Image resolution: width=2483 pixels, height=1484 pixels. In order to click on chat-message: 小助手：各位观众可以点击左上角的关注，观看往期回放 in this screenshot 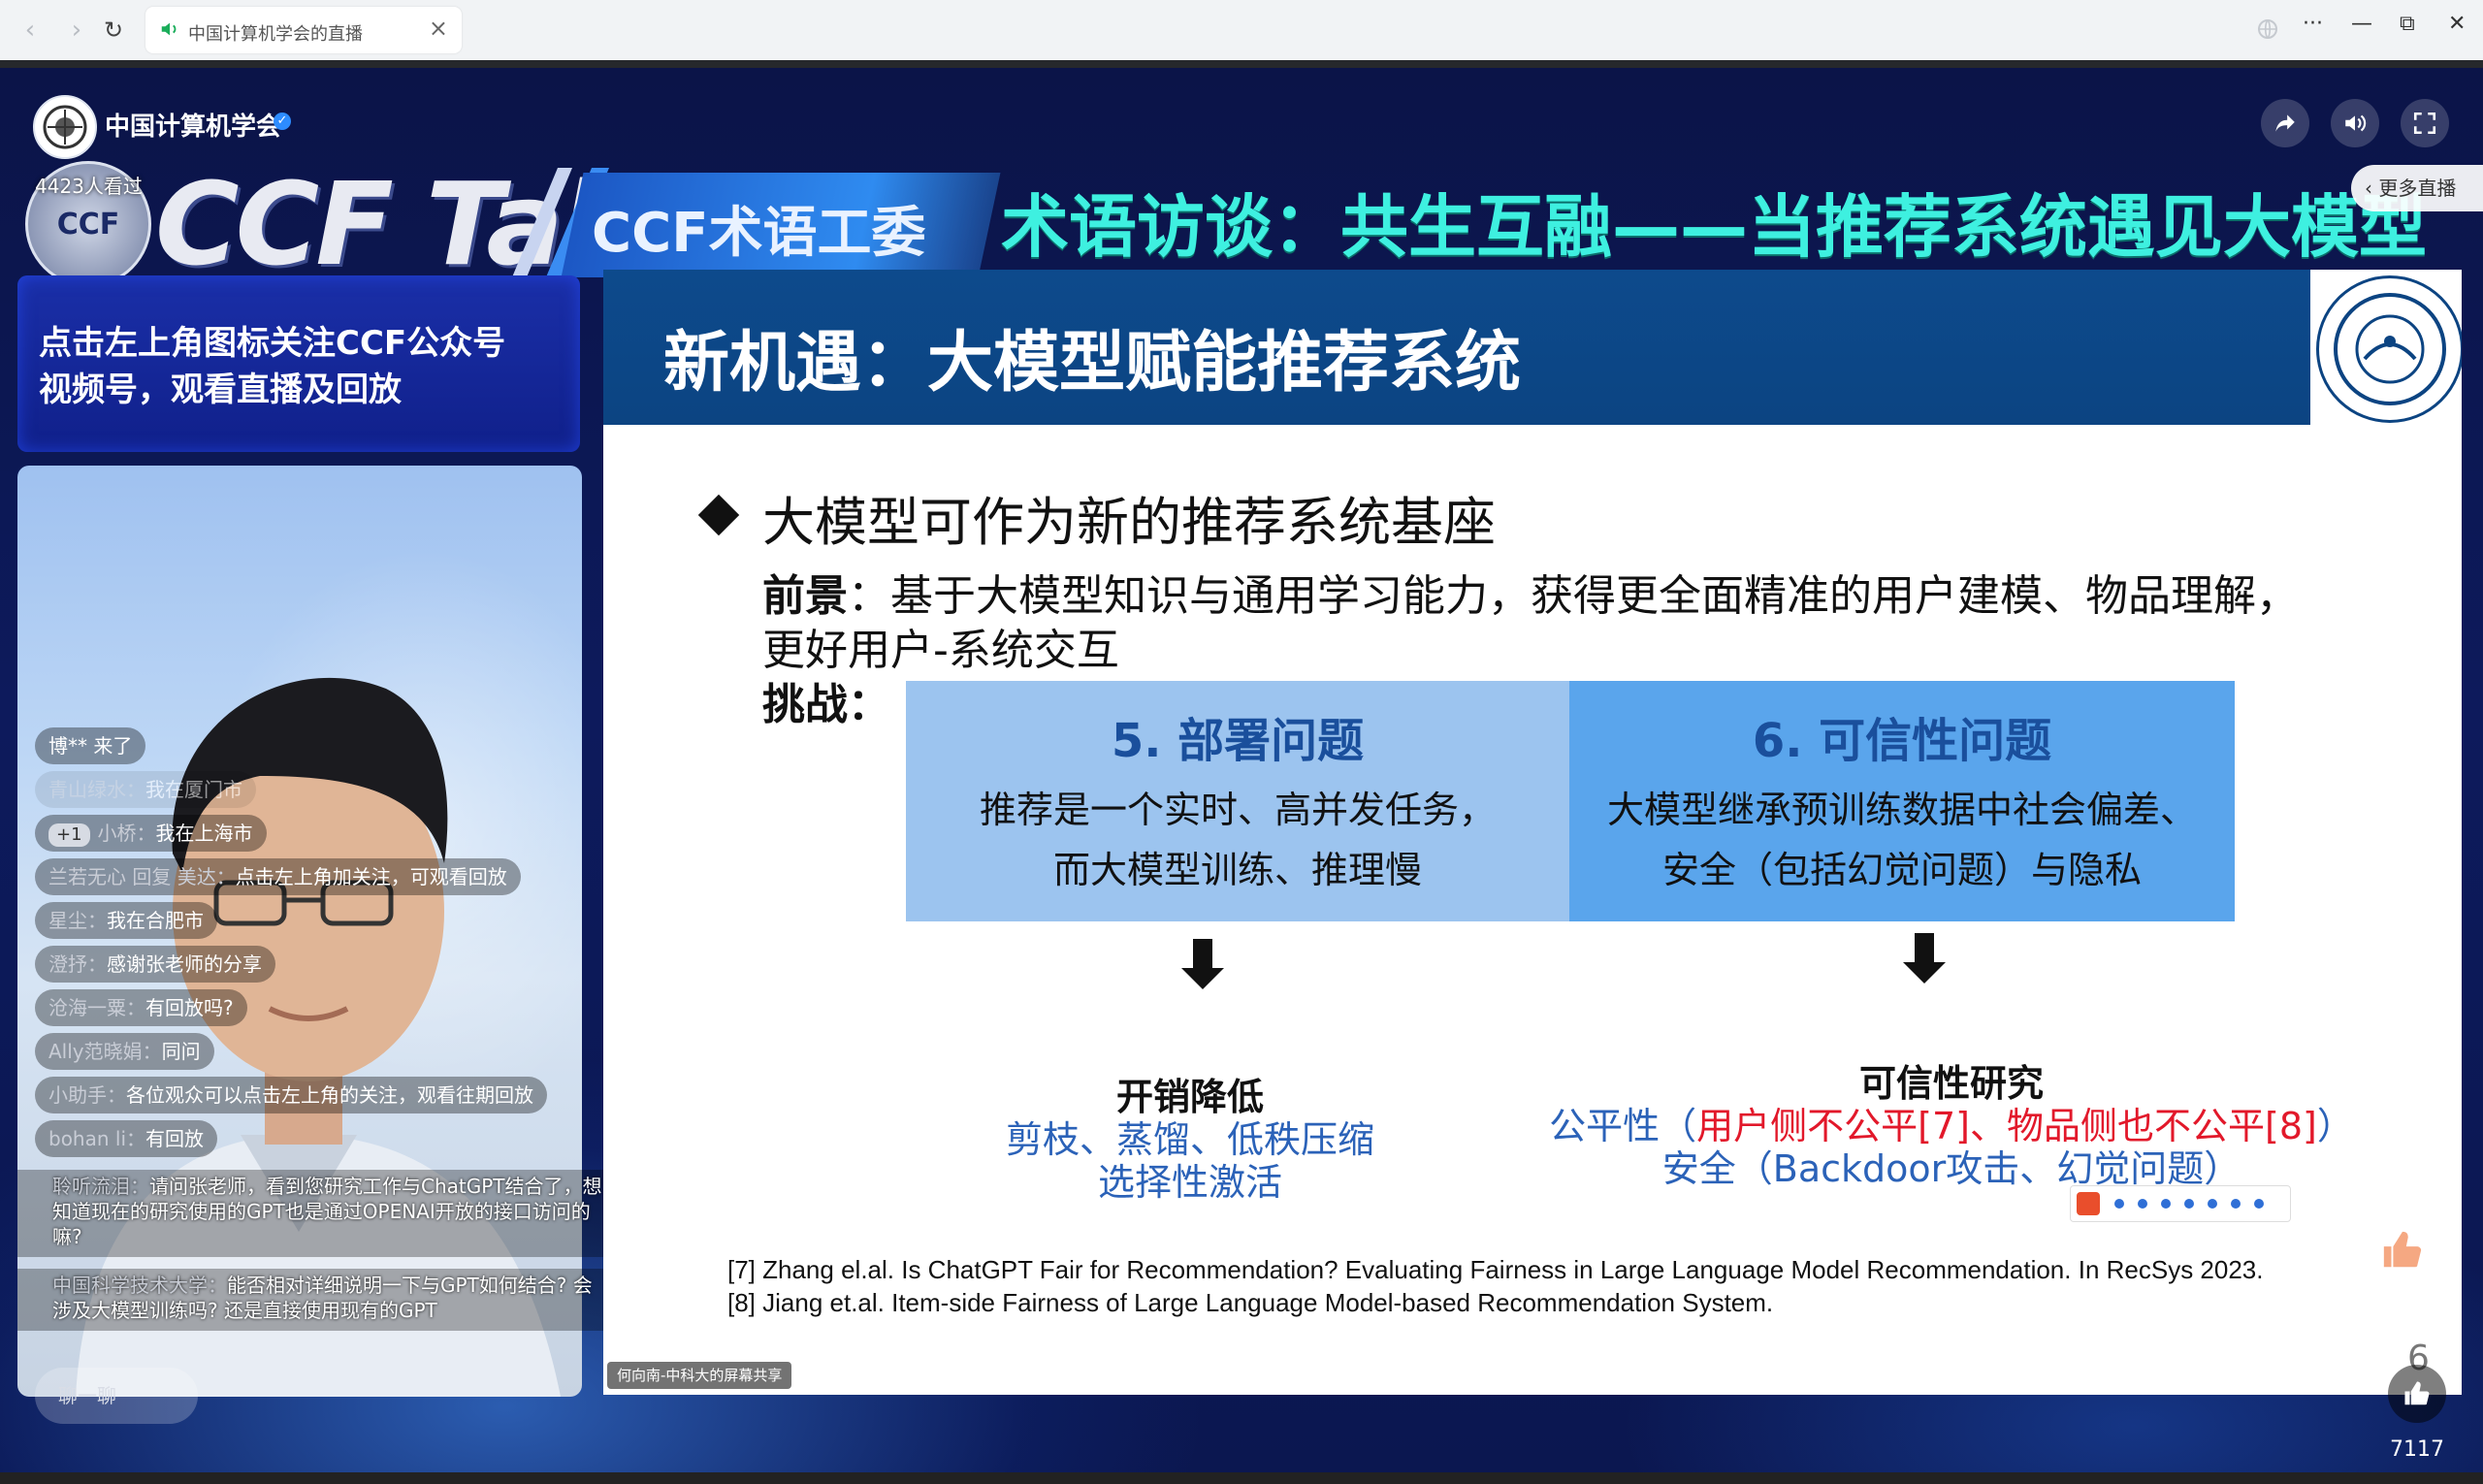, I will do `click(291, 1095)`.